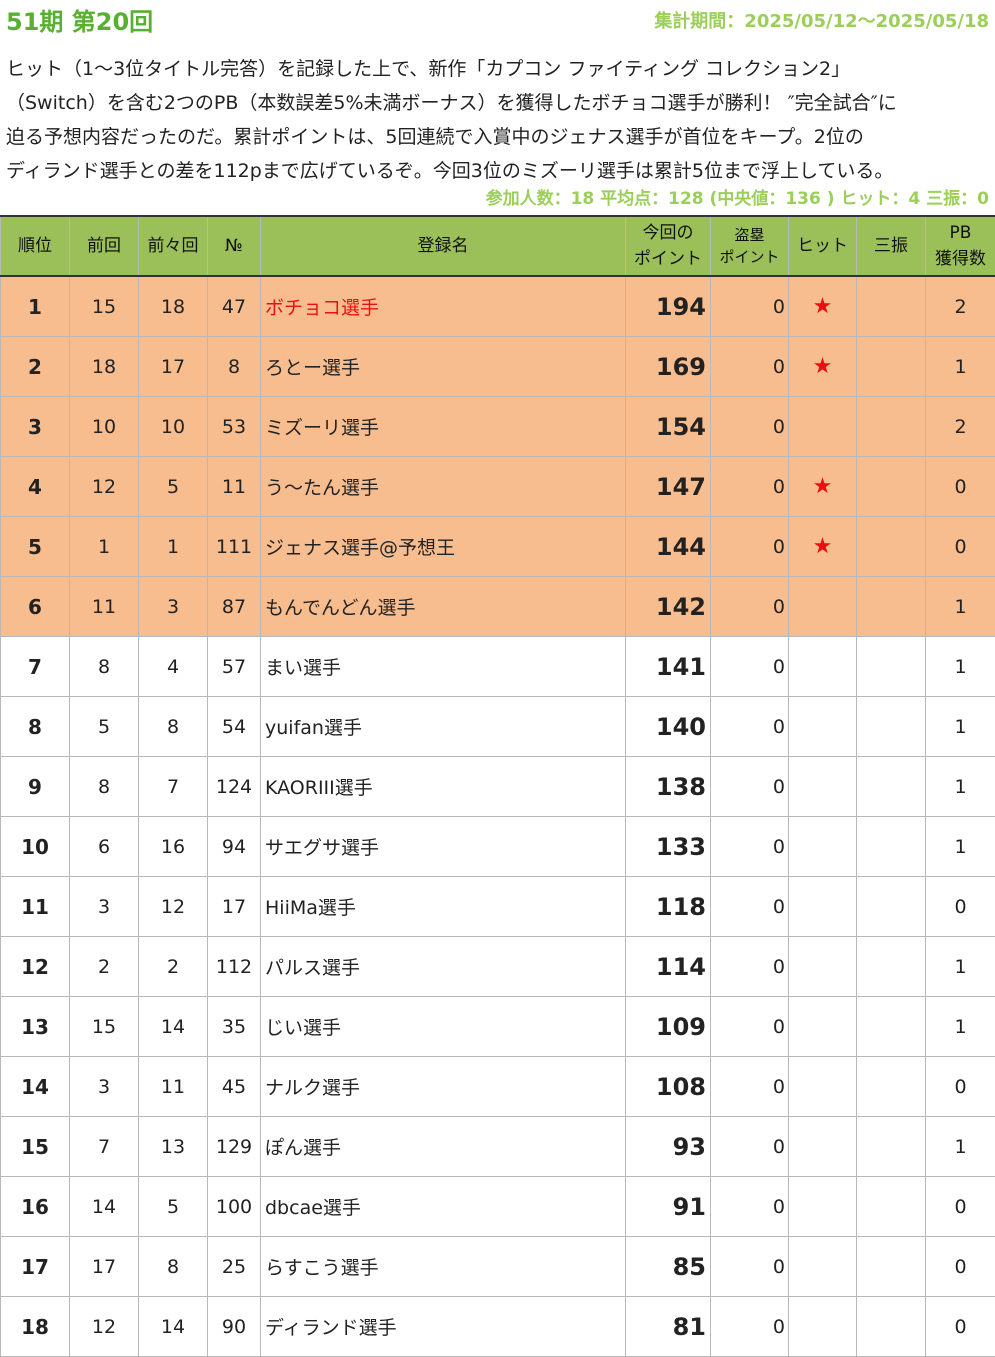 Image resolution: width=995 pixels, height=1357 pixels. Describe the element at coordinates (960, 233) in the screenshot. I see `header-pb-line1: PB` at that location.